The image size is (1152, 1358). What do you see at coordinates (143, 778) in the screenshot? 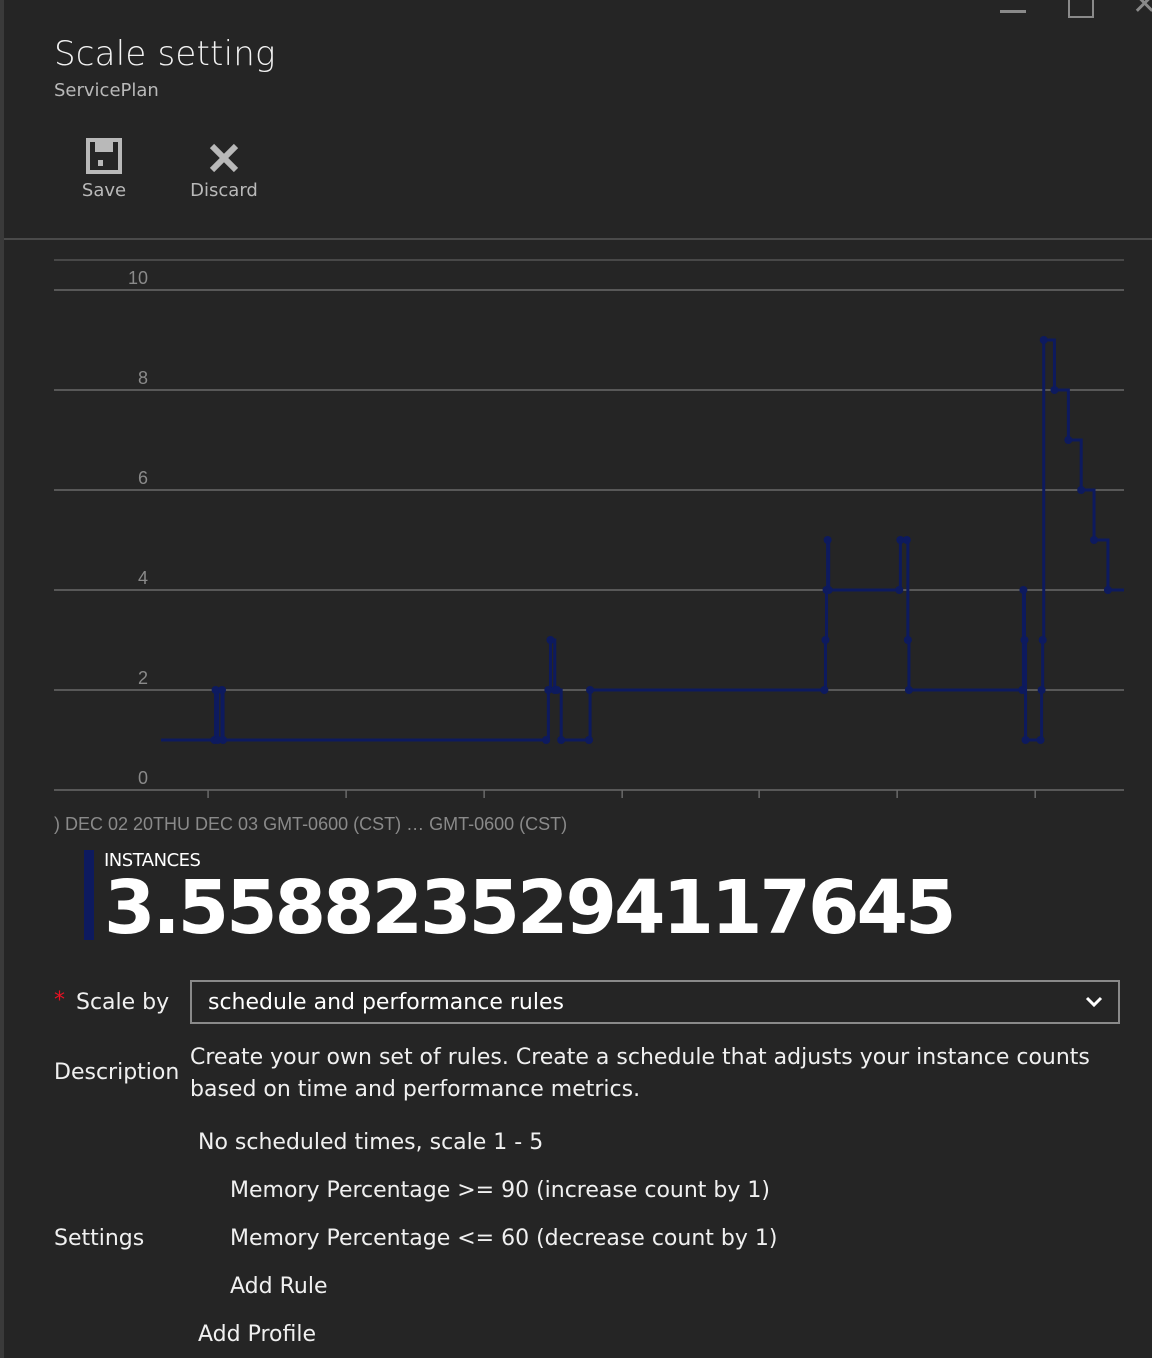
I see `y-tick-label-0: 0` at bounding box center [143, 778].